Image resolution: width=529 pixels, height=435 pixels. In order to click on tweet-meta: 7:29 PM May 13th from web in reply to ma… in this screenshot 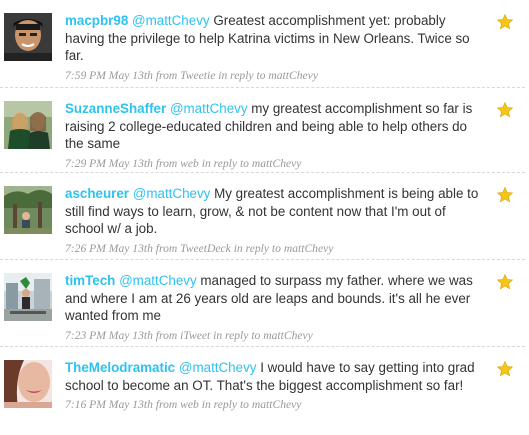, I will do `click(183, 163)`.